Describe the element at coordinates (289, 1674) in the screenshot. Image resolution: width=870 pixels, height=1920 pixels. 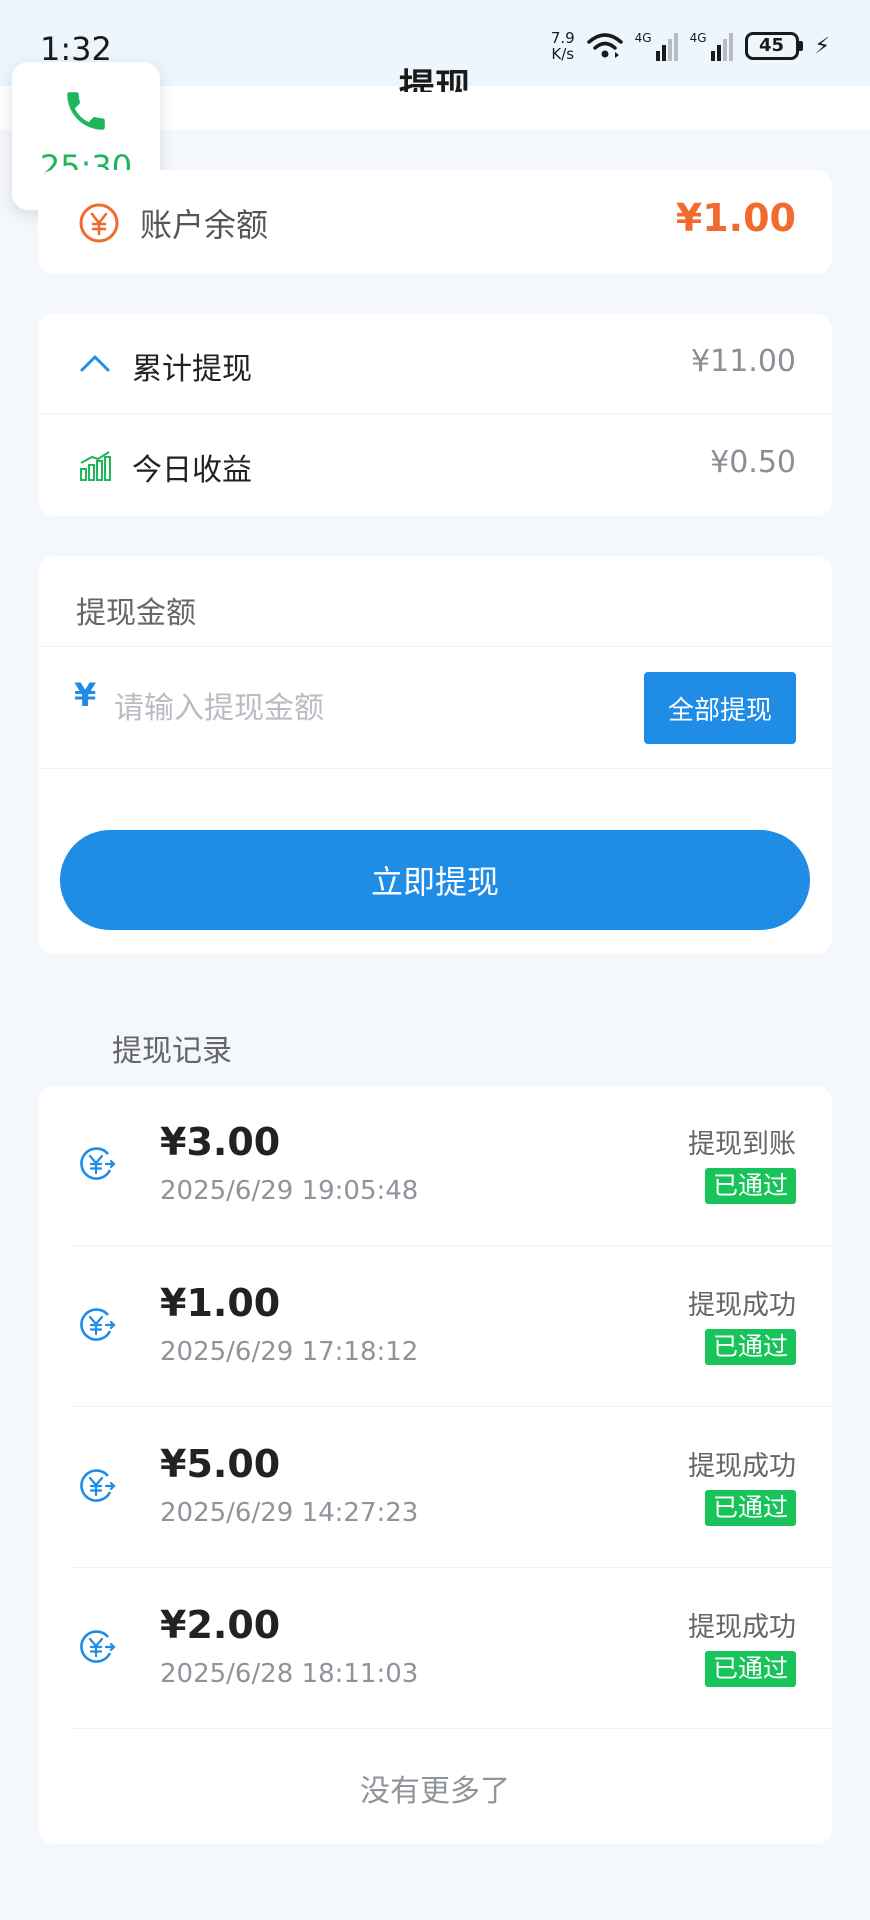
I see `record-time: 2025/6/28 18:11:03` at that location.